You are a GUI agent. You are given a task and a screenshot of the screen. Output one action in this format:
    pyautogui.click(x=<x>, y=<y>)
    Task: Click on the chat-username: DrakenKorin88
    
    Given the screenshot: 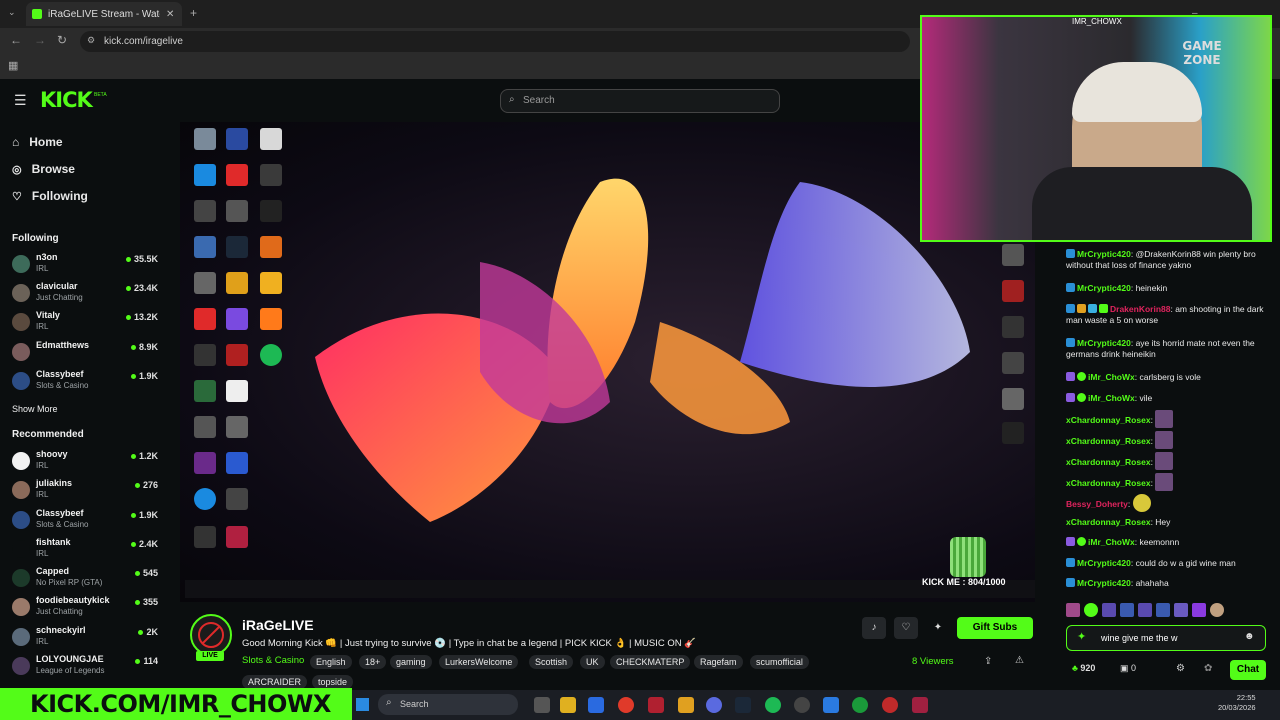 What is the action you would take?
    pyautogui.click(x=1140, y=309)
    